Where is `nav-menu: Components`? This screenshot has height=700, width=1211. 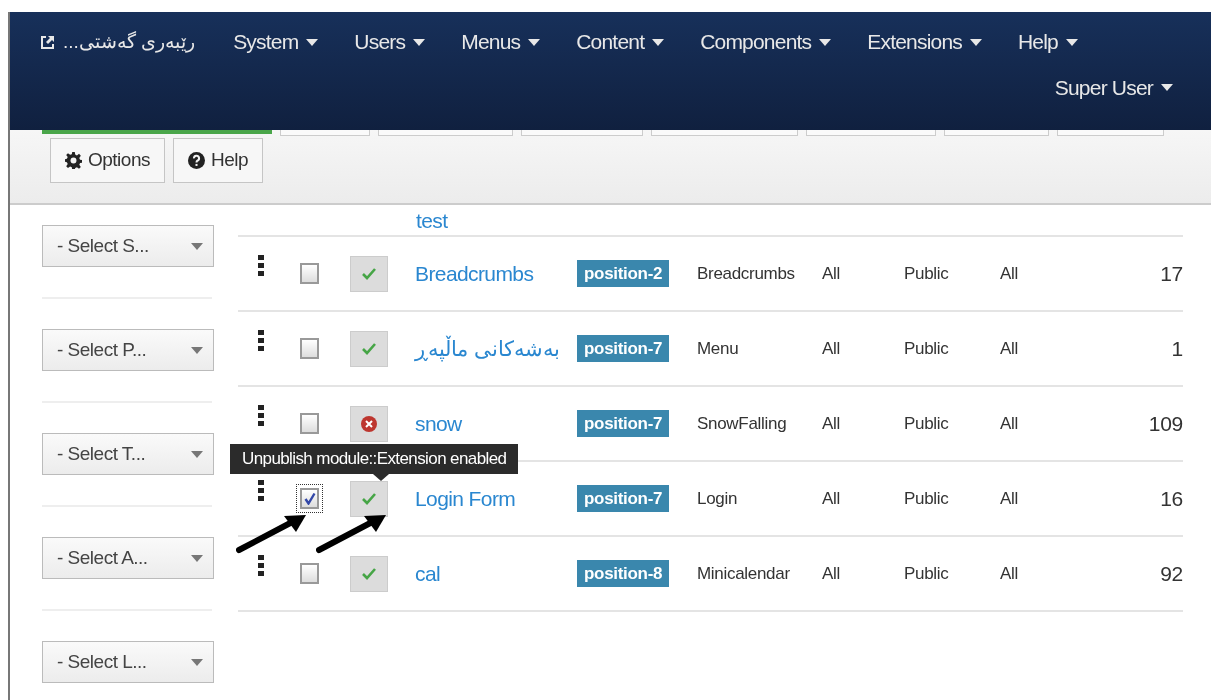 nav-menu: Components is located at coordinates (766, 42).